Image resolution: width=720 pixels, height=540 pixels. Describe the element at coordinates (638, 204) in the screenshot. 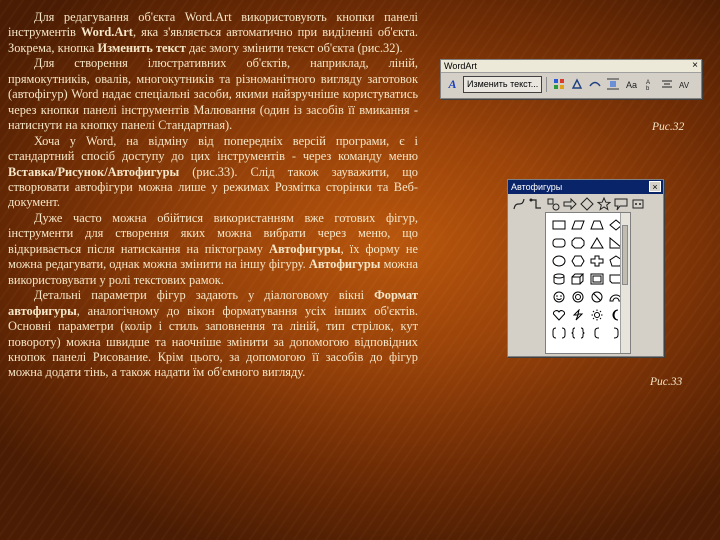

I see `more-icon` at that location.